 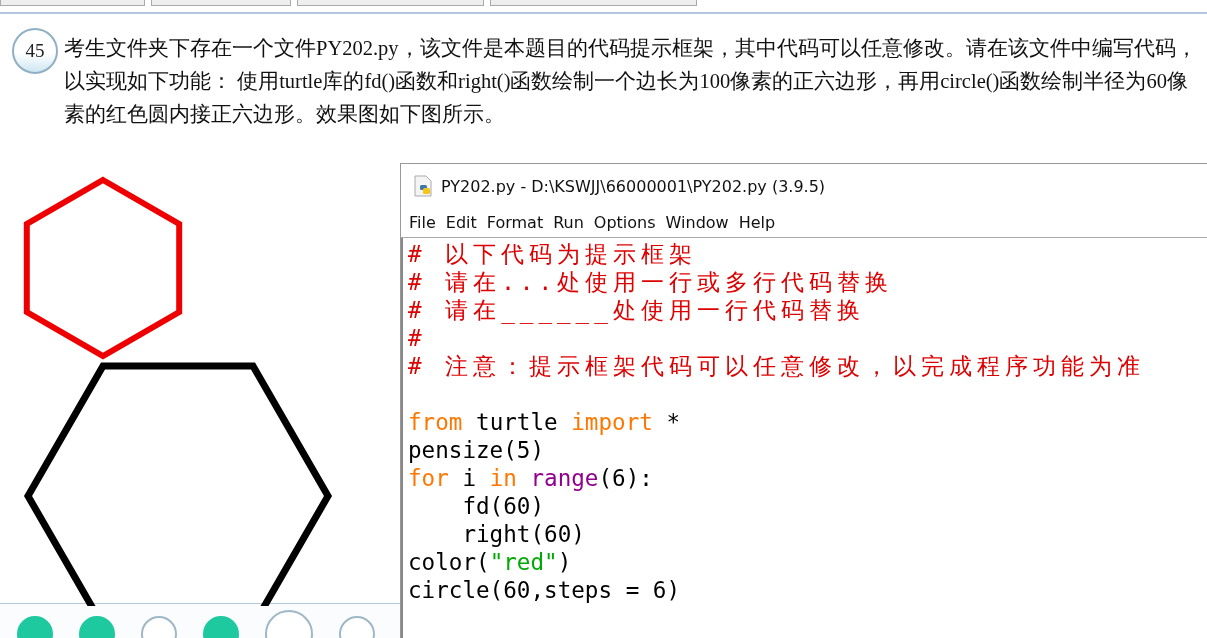 What do you see at coordinates (697, 222) in the screenshot?
I see `menu-item: Window` at bounding box center [697, 222].